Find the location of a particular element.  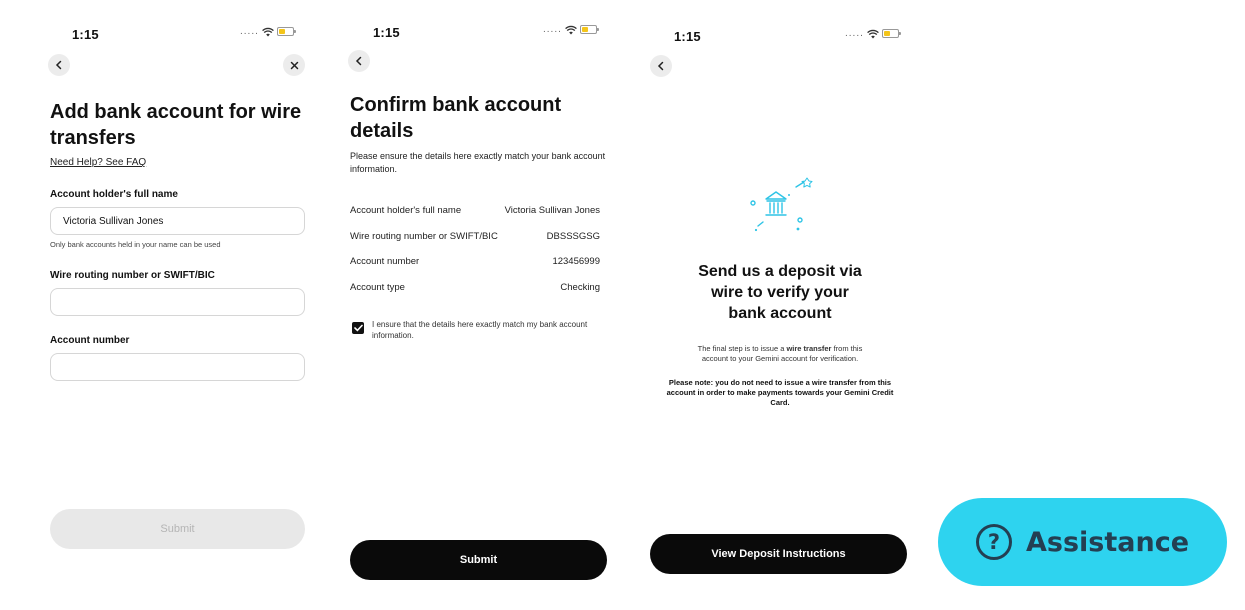

page-title: Add bank account for wire transfers is located at coordinates (176, 125).